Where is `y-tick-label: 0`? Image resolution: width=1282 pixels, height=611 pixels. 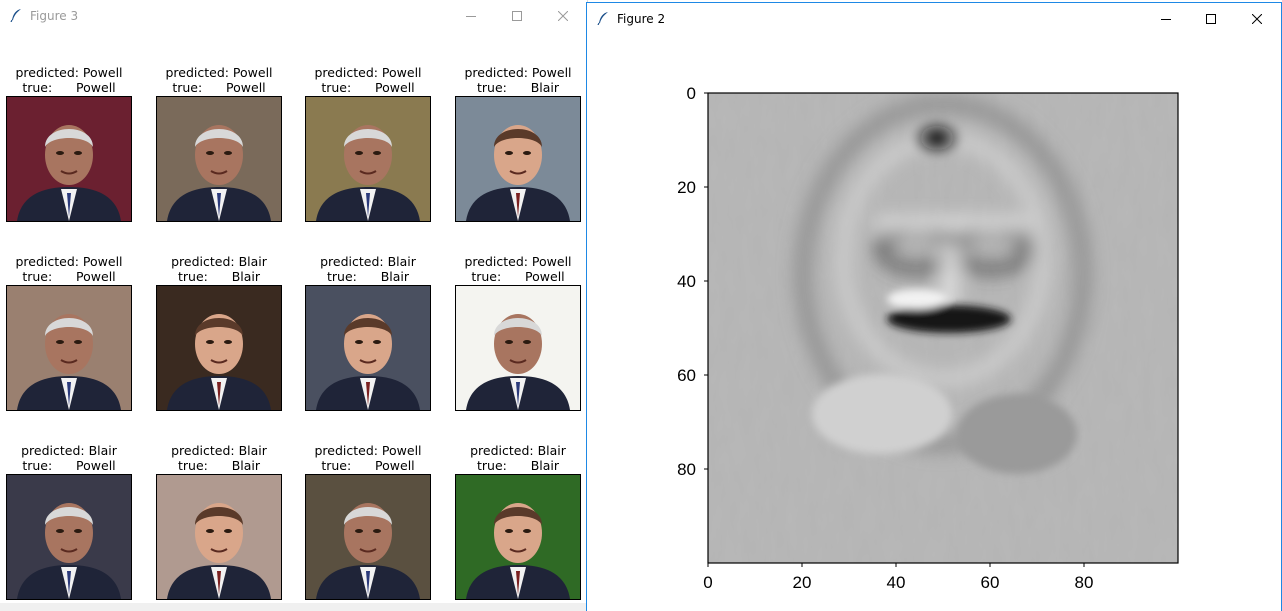 y-tick-label: 0 is located at coordinates (691, 93).